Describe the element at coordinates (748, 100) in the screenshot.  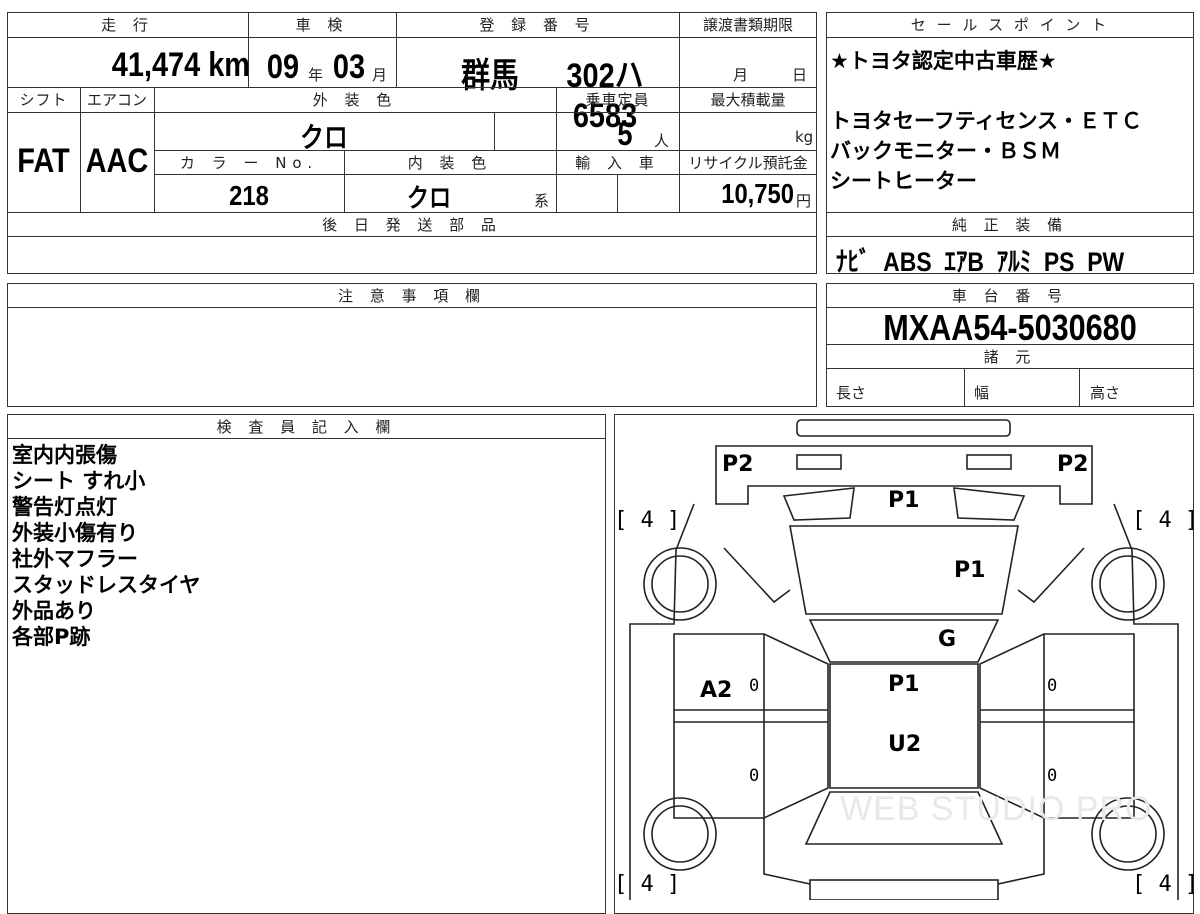
I see `max-load-label: 最大積載量` at that location.